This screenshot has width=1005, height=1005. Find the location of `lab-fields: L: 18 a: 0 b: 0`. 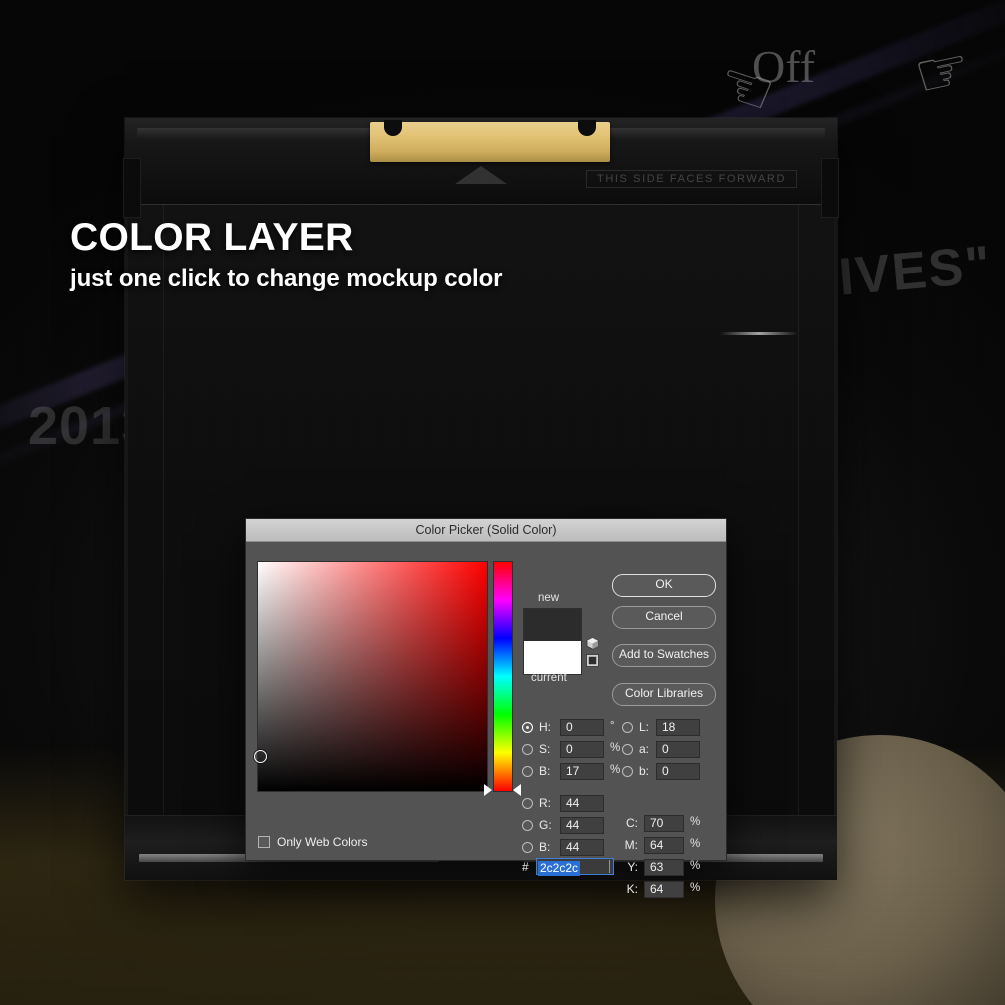

lab-fields: L: 18 a: 0 b: 0 is located at coordinates (677, 751).